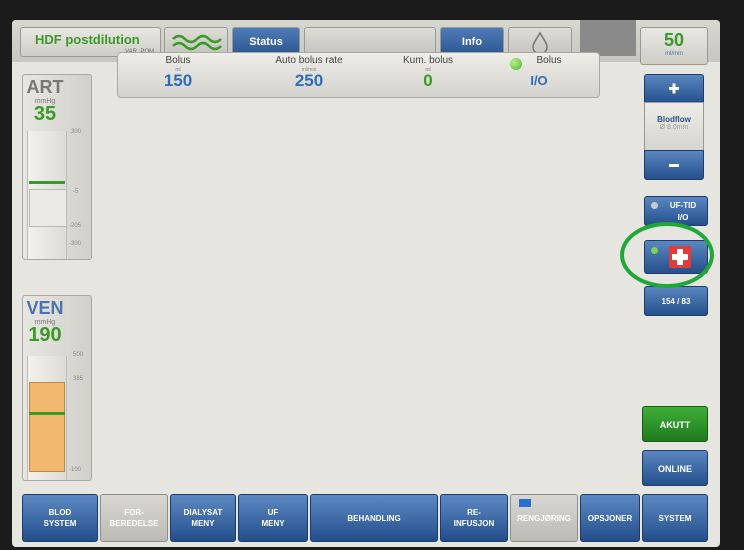 The height and width of the screenshot is (550, 744). What do you see at coordinates (47, 427) in the screenshot?
I see `ven-range-bar` at bounding box center [47, 427].